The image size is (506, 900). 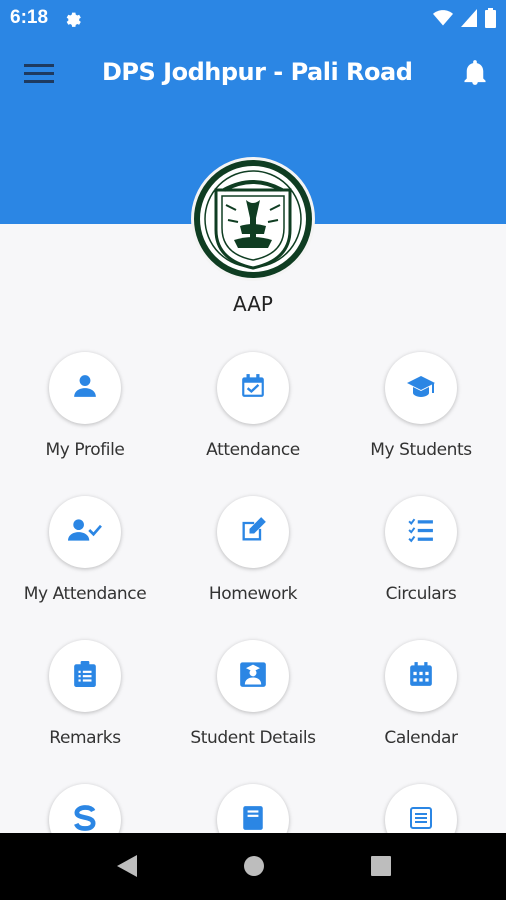 I want to click on settings-status-icon, so click(x=72, y=20).